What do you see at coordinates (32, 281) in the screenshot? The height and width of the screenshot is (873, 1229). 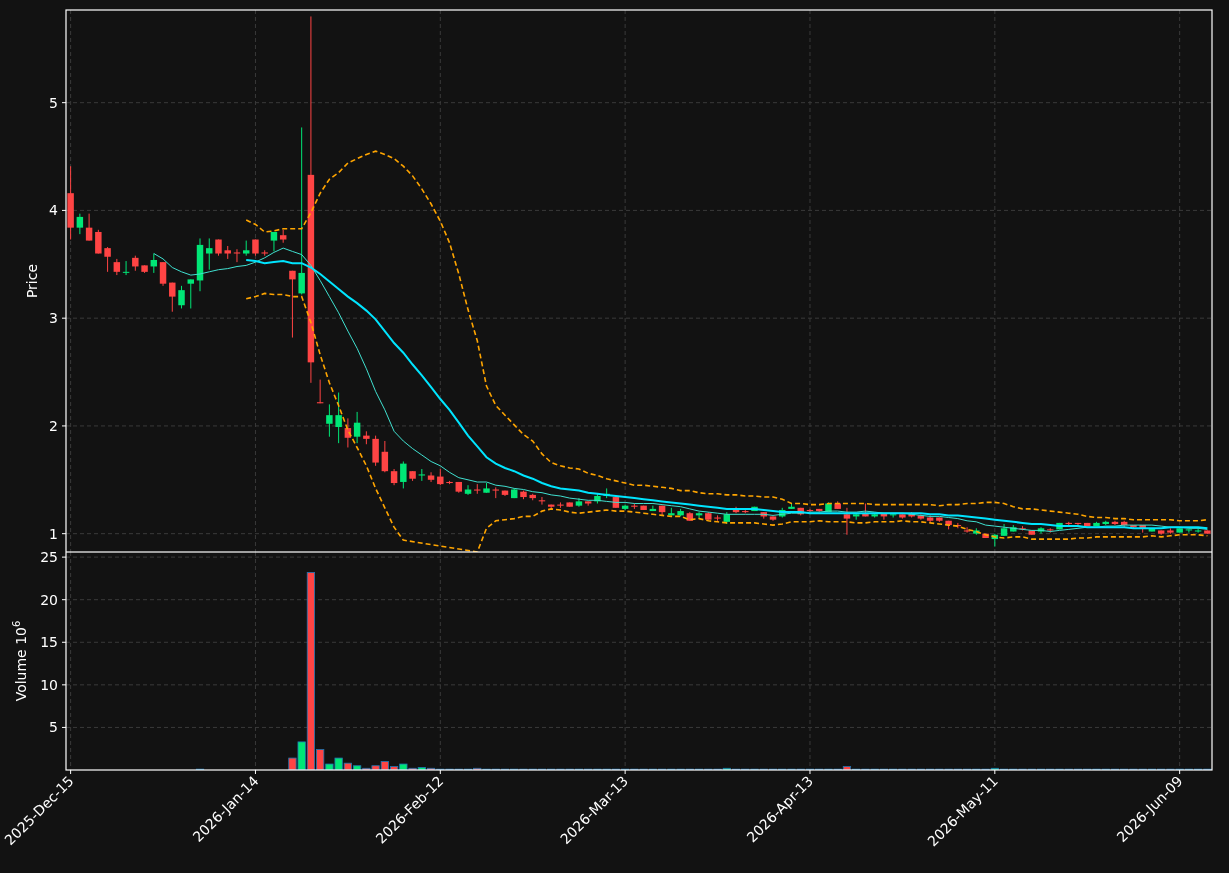 I see `axis-title: Price` at bounding box center [32, 281].